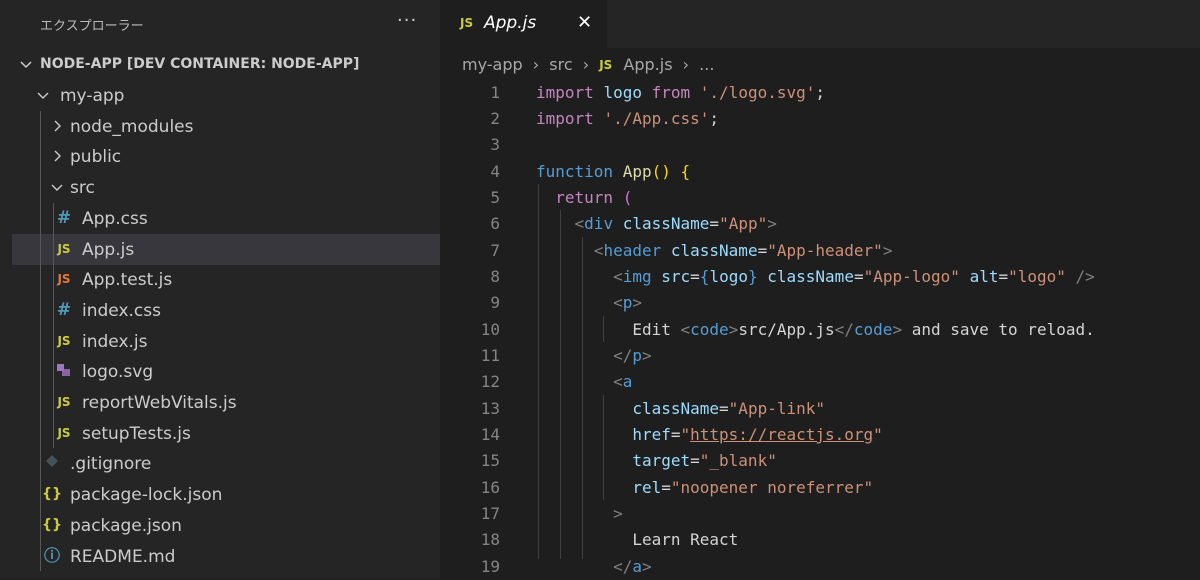  I want to click on tree-item: # index.css, so click(226, 310).